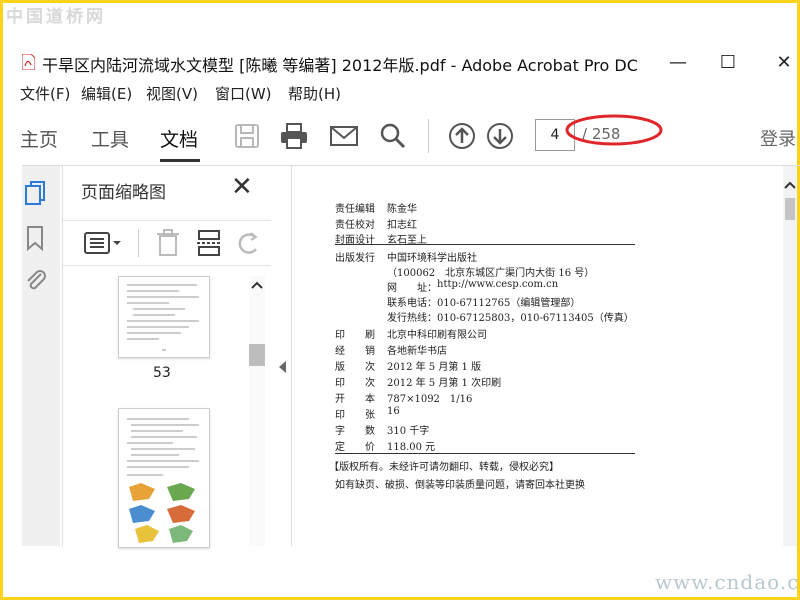  Describe the element at coordinates (344, 136) in the screenshot. I see `email-icon` at that location.